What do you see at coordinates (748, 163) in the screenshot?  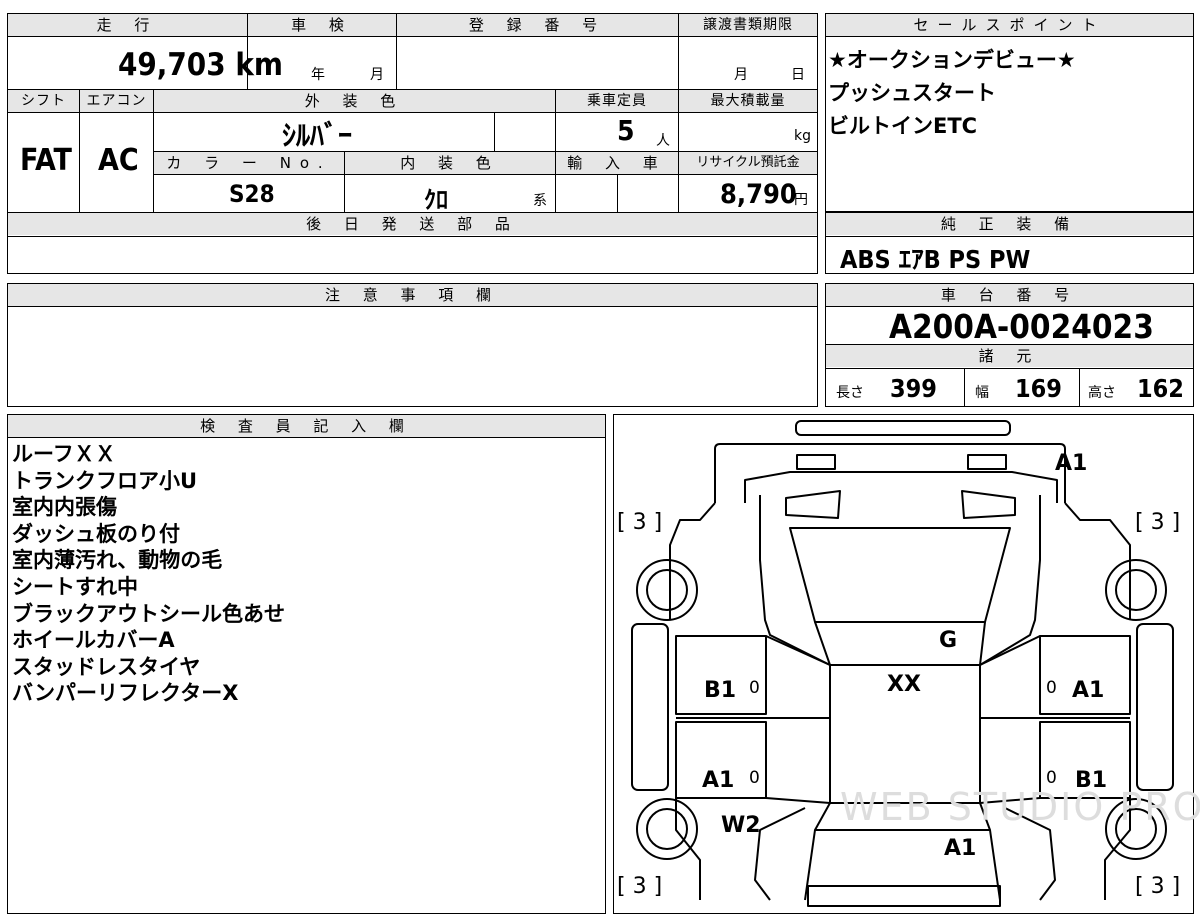 I see `recycle-header: リサイクル預託金` at bounding box center [748, 163].